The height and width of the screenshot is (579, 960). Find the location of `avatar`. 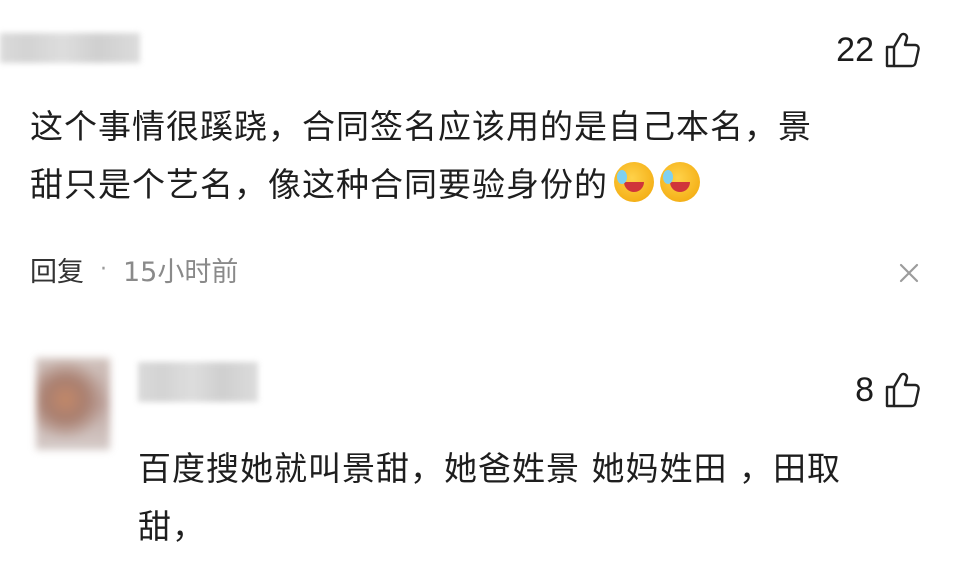

avatar is located at coordinates (73, 404).